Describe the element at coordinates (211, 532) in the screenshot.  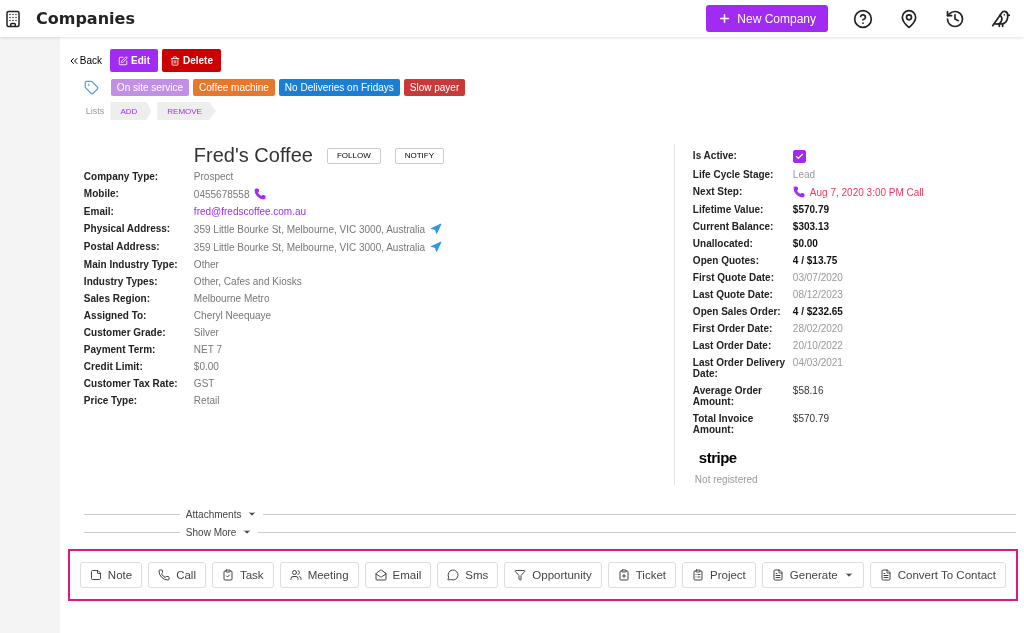
I see `section-toggle: Show More` at that location.